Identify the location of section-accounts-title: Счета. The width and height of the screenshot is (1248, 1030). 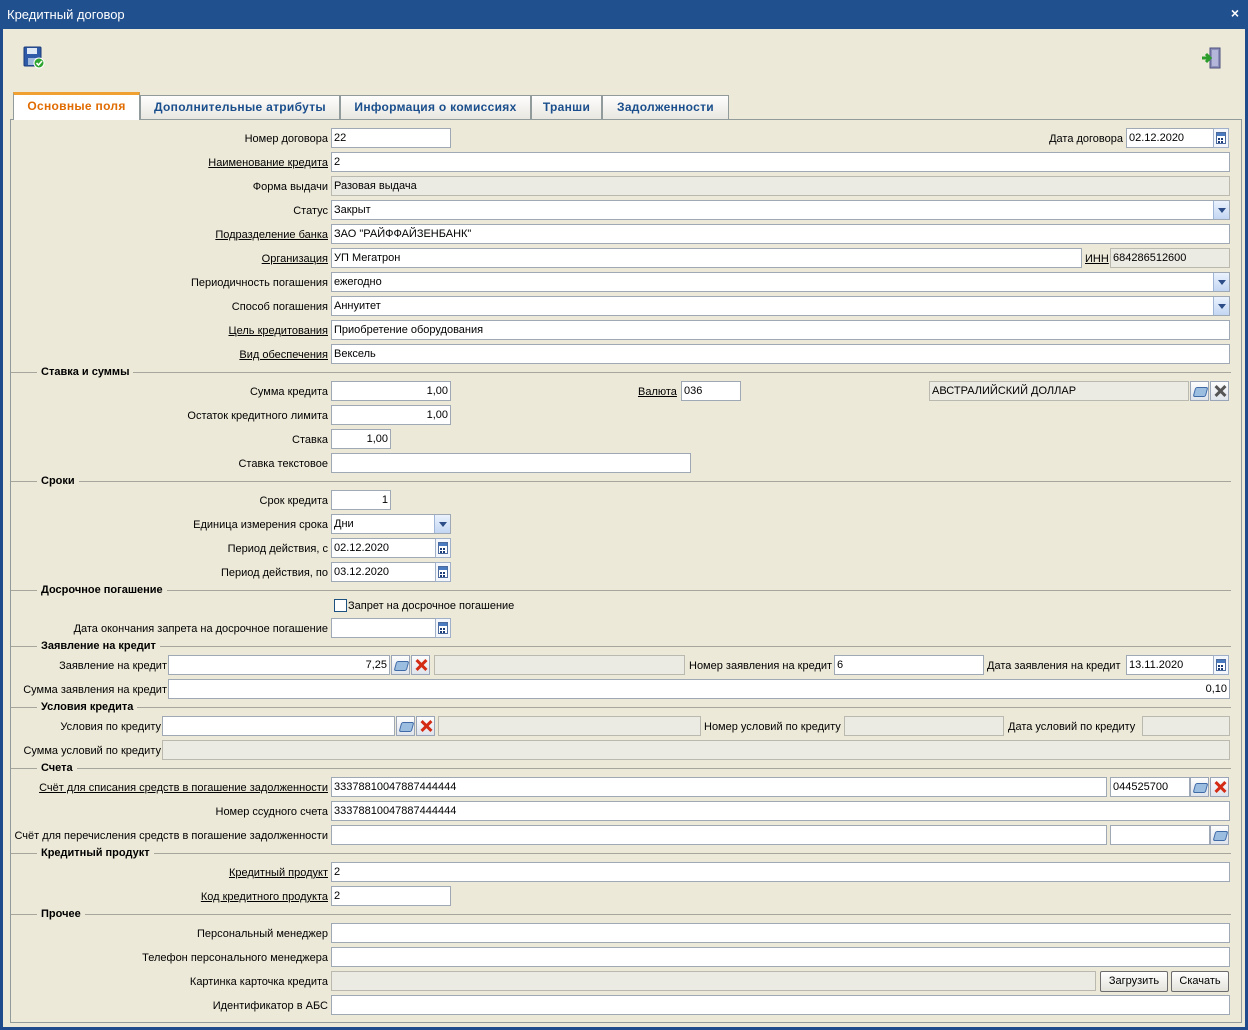
(57, 768).